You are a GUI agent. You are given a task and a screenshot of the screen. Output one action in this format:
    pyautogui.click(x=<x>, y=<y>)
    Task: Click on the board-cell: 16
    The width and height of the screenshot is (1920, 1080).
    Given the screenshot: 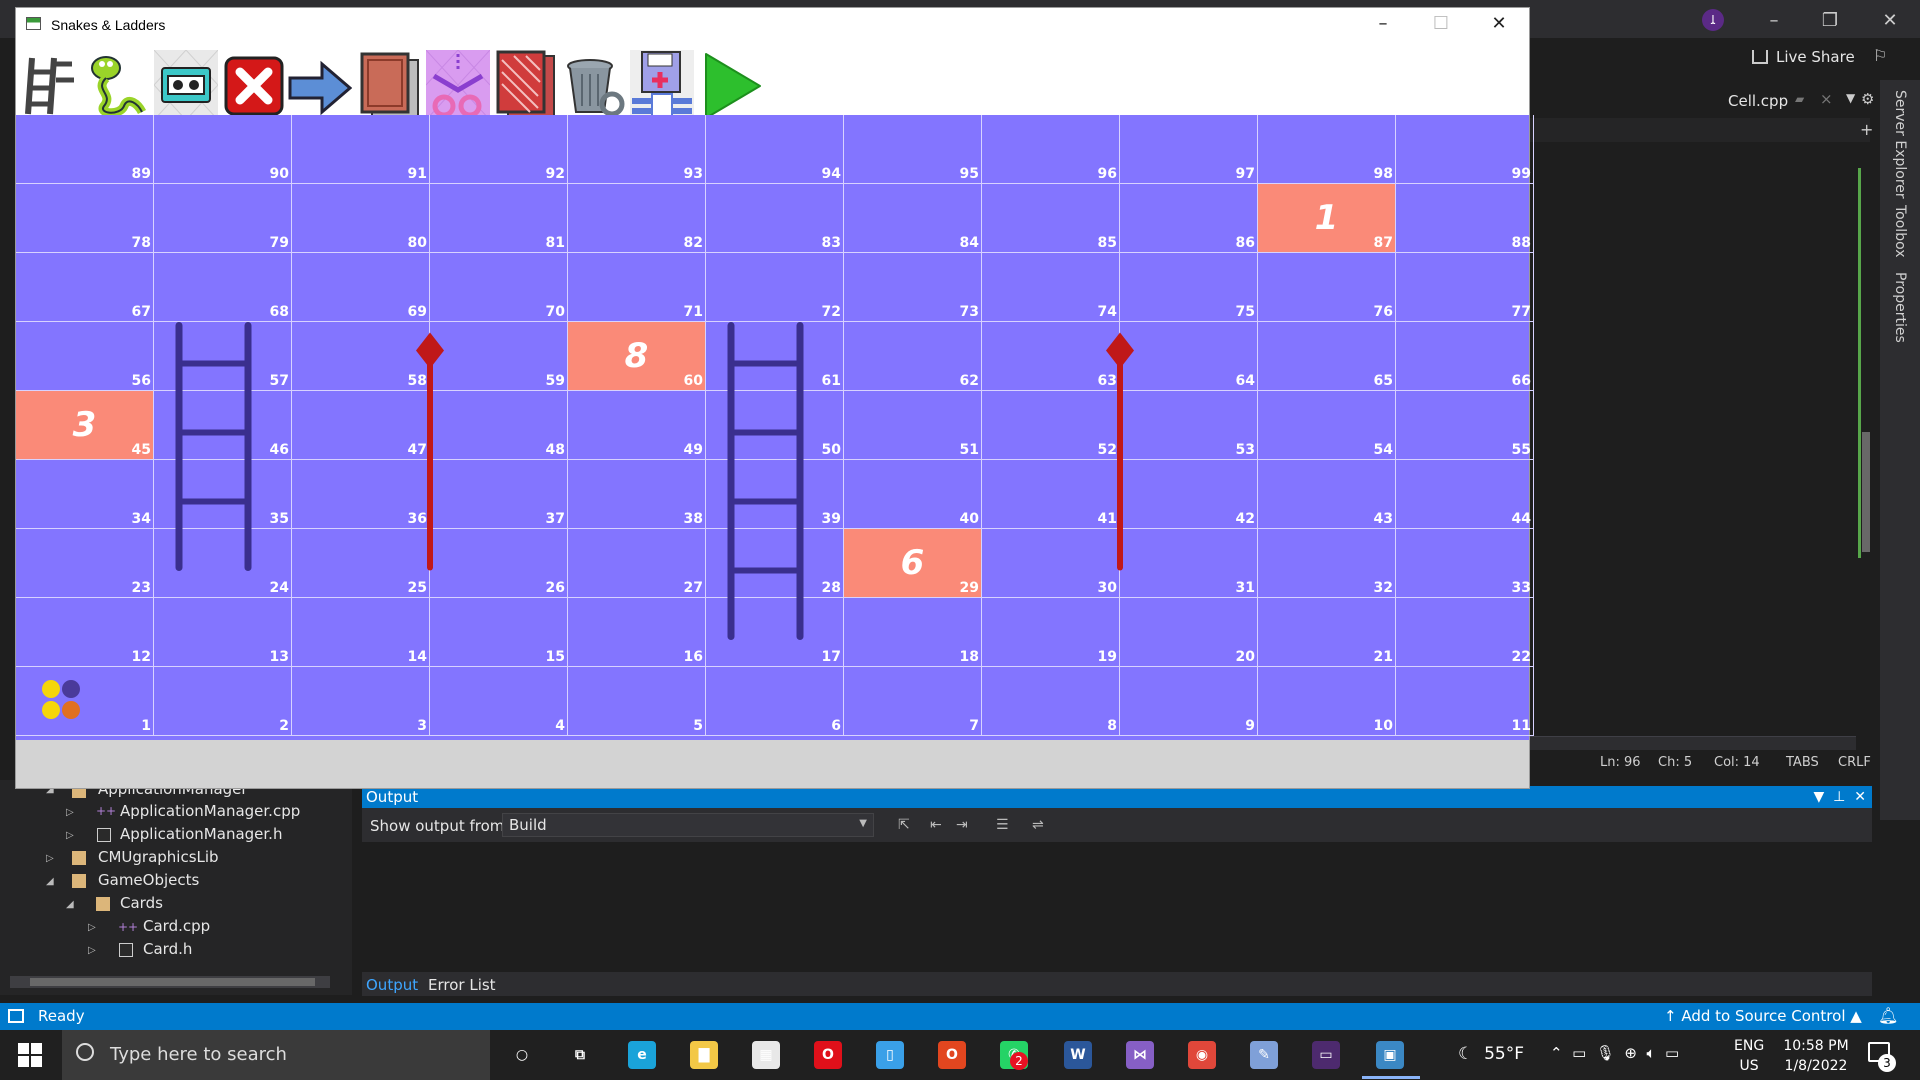 What is the action you would take?
    pyautogui.click(x=637, y=632)
    